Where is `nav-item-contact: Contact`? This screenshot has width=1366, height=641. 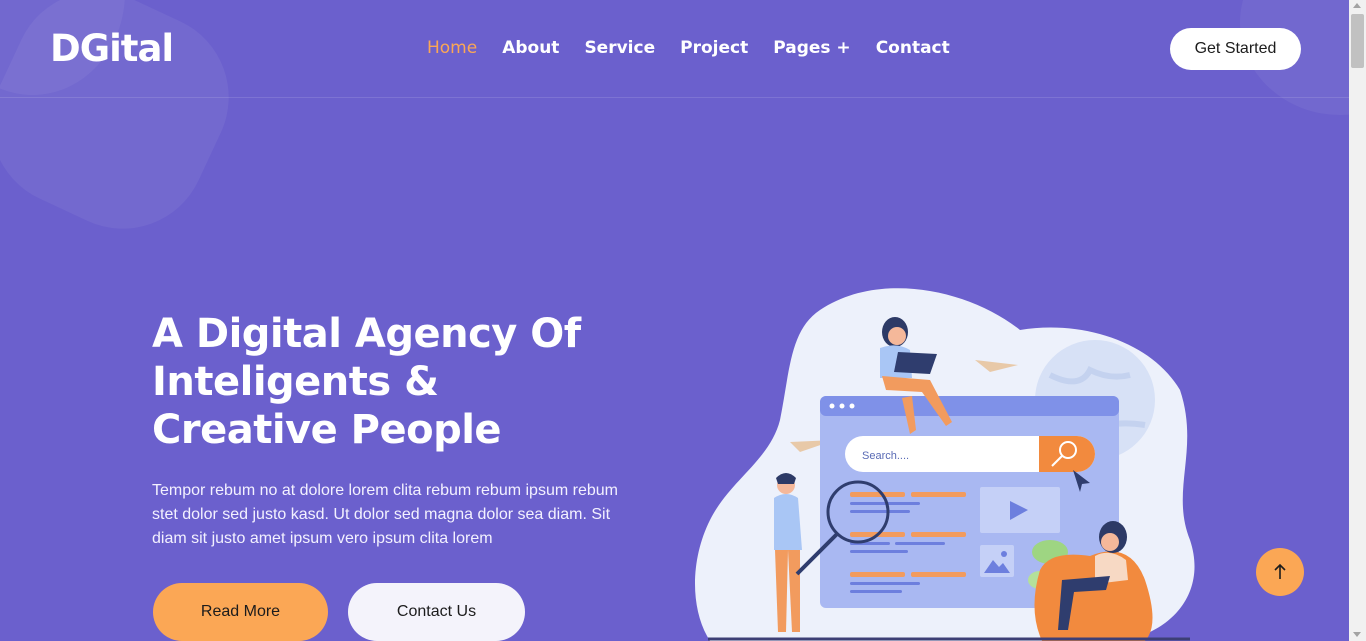
nav-item-contact: Contact is located at coordinates (913, 48).